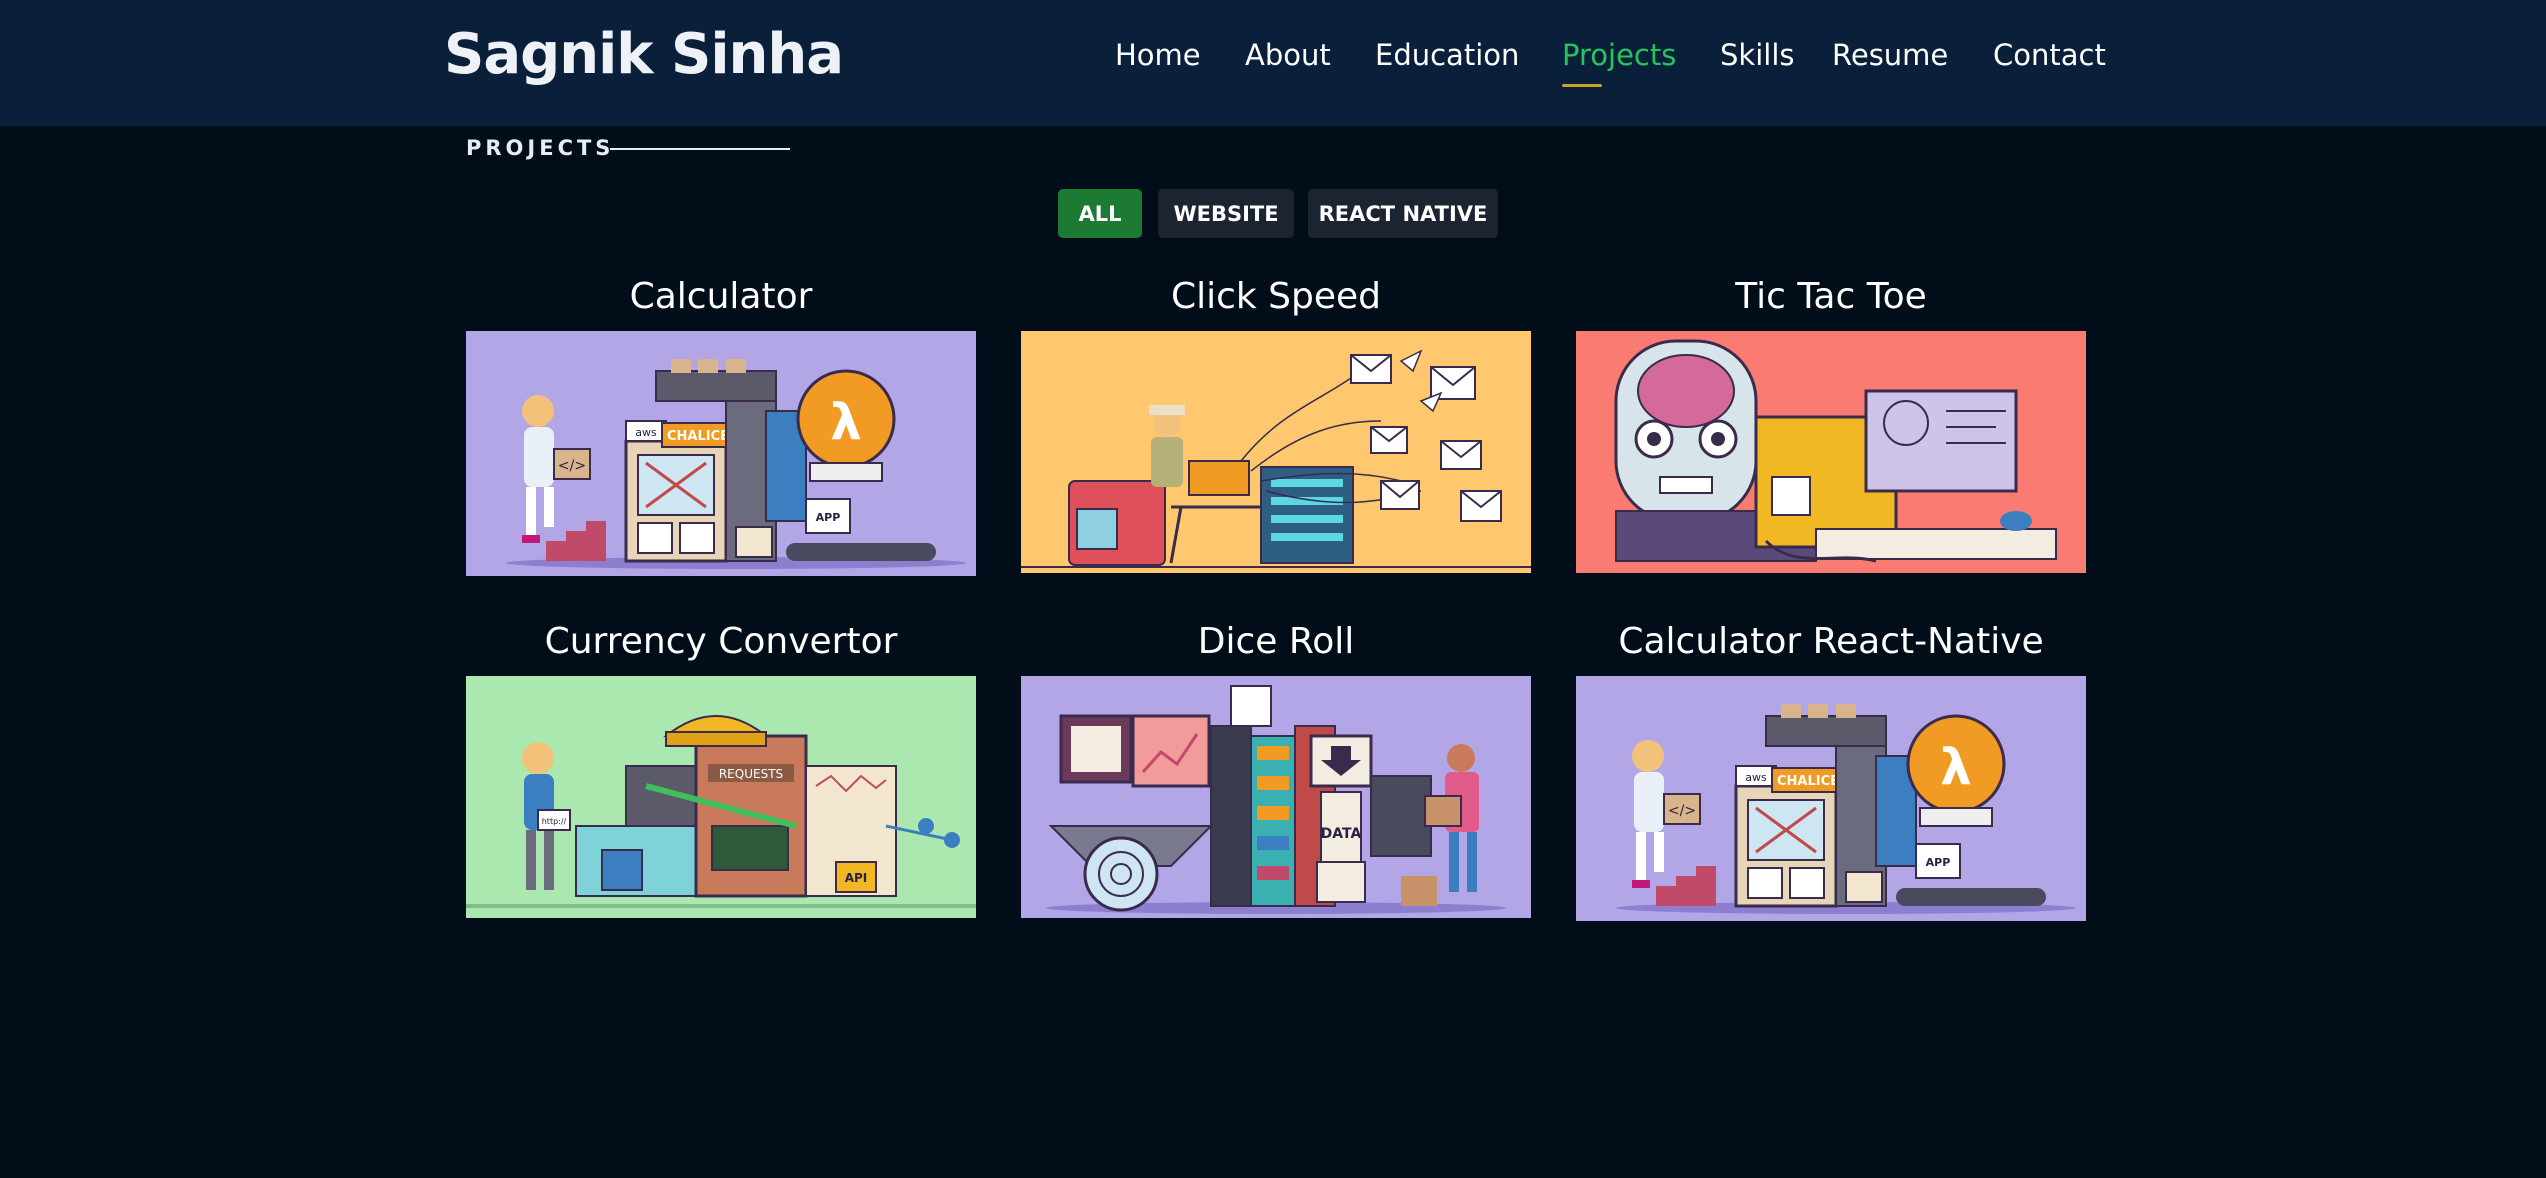  Describe the element at coordinates (1288, 55) in the screenshot. I see `nav-about: About` at that location.